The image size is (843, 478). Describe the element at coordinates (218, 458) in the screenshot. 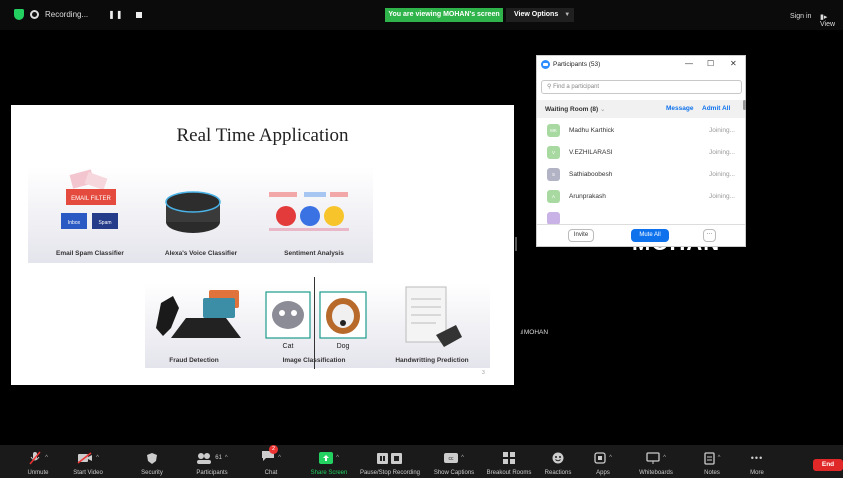

I see `participant-count: 61` at that location.